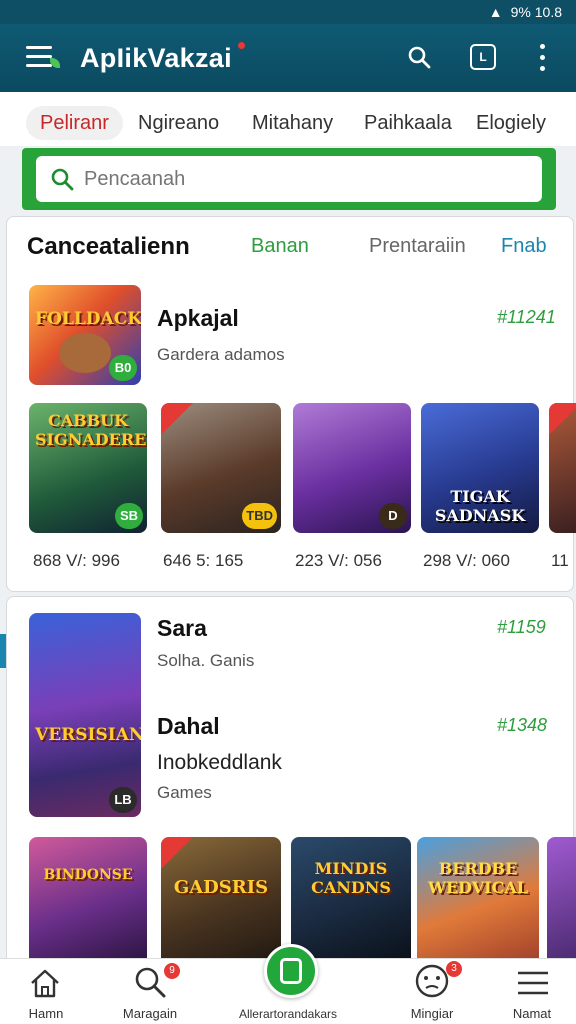  Describe the element at coordinates (123, 800) in the screenshot. I see `app-badge: LB` at that location.